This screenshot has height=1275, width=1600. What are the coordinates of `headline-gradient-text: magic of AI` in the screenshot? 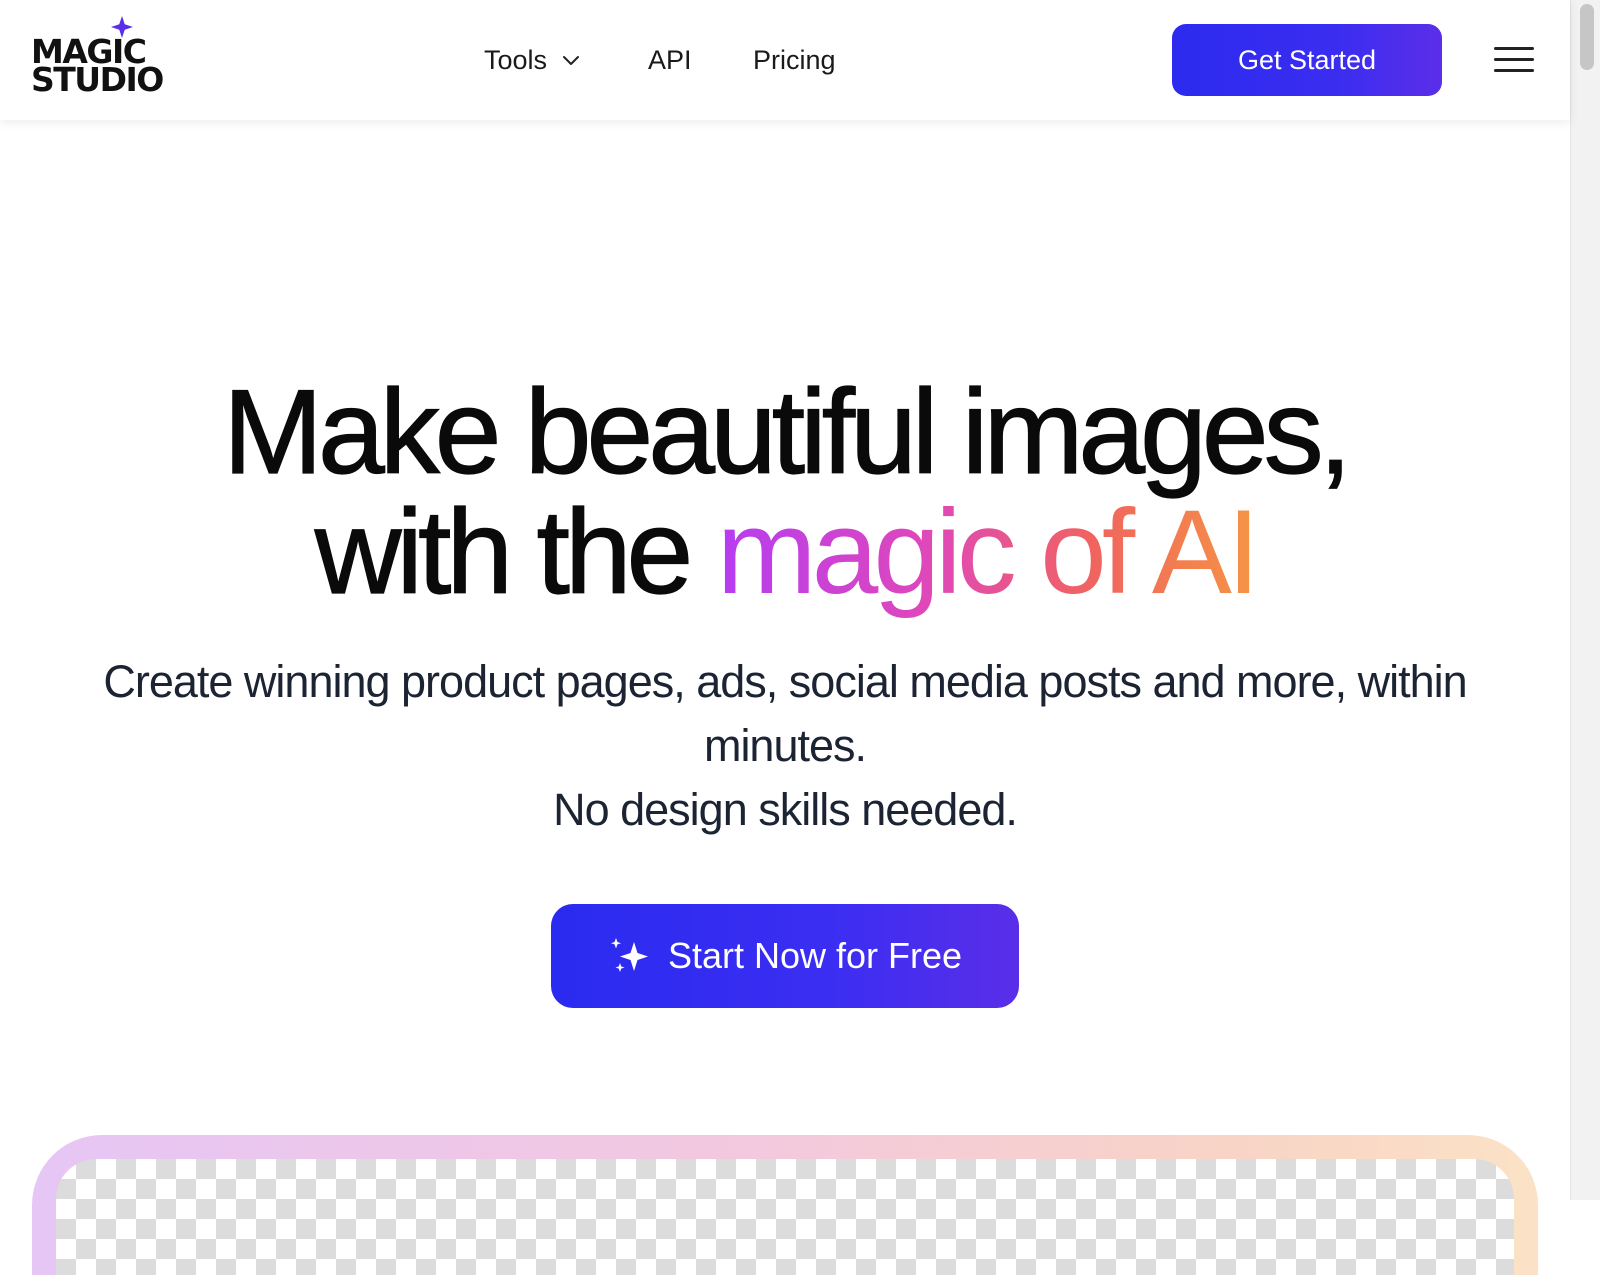 It's located at (988, 552).